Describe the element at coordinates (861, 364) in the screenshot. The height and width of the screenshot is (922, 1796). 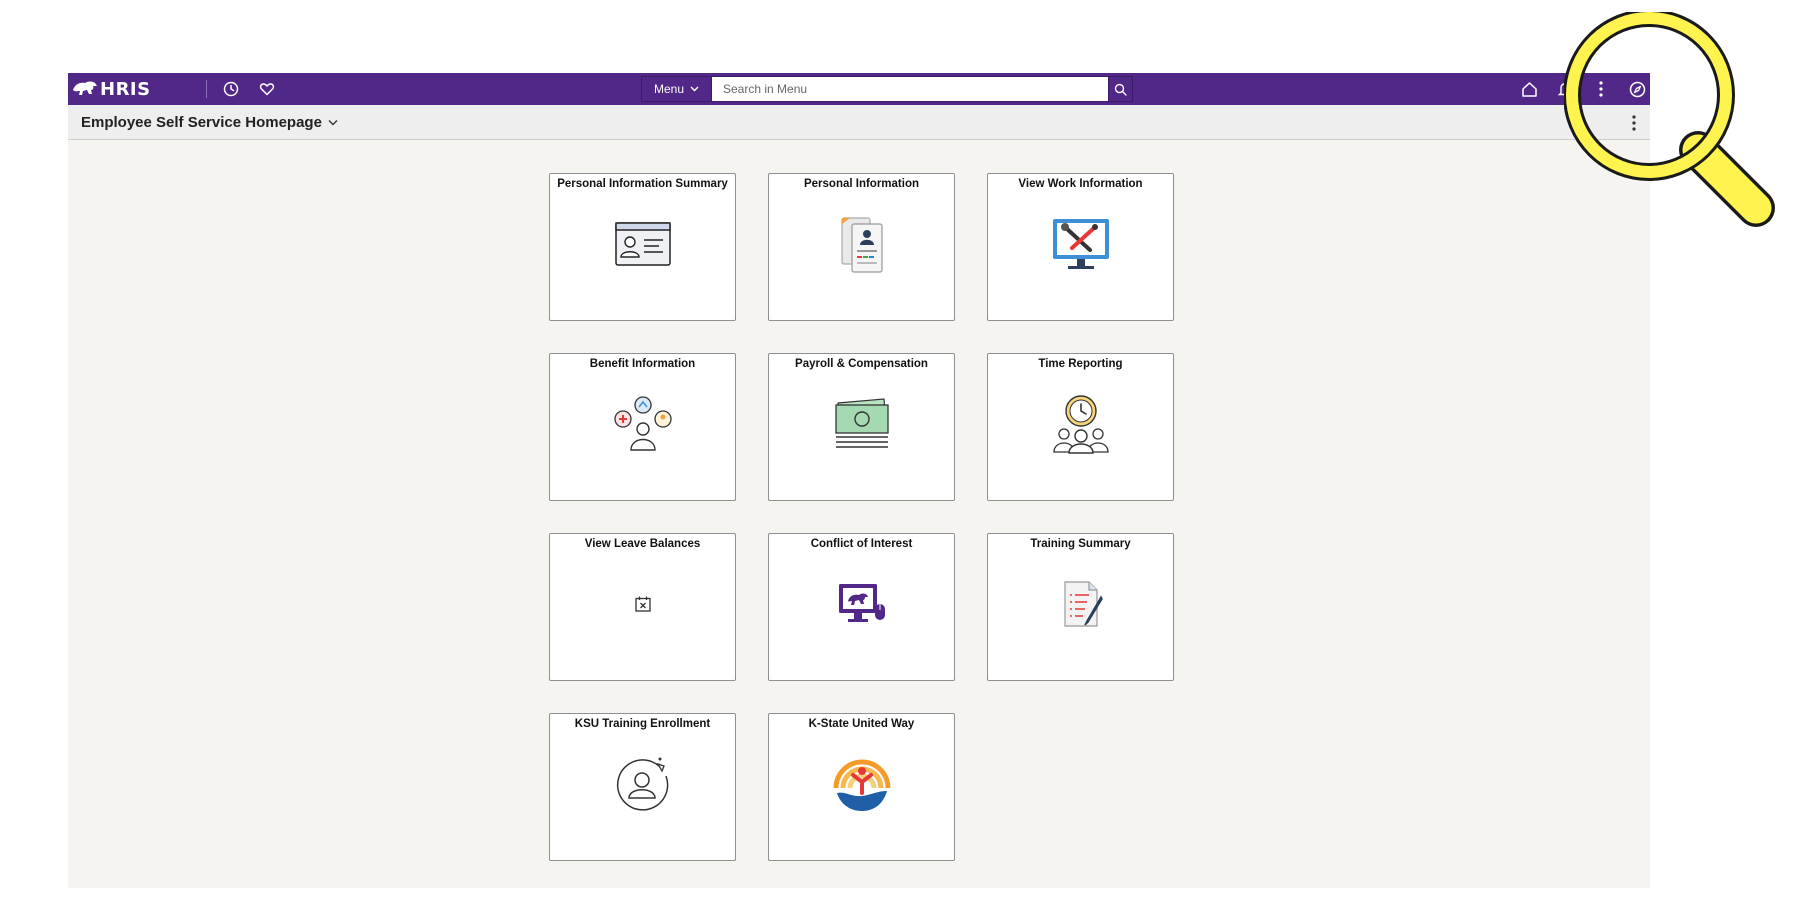
I see `tile-title: Payroll & Compensation` at that location.